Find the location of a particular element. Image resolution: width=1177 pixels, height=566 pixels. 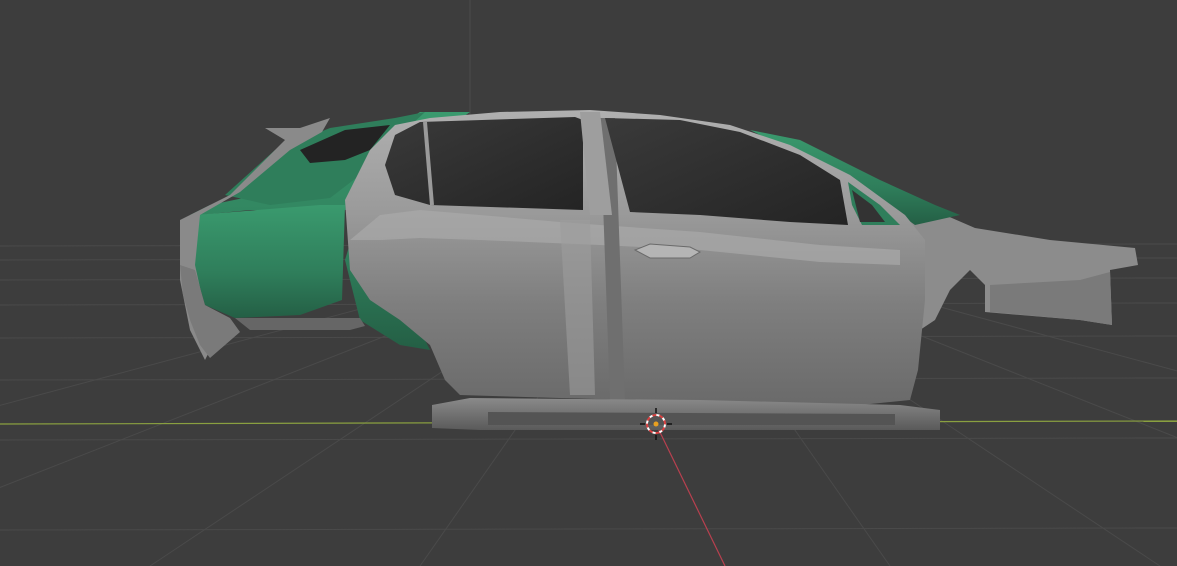

front-door-window is located at coordinates (726, 171).